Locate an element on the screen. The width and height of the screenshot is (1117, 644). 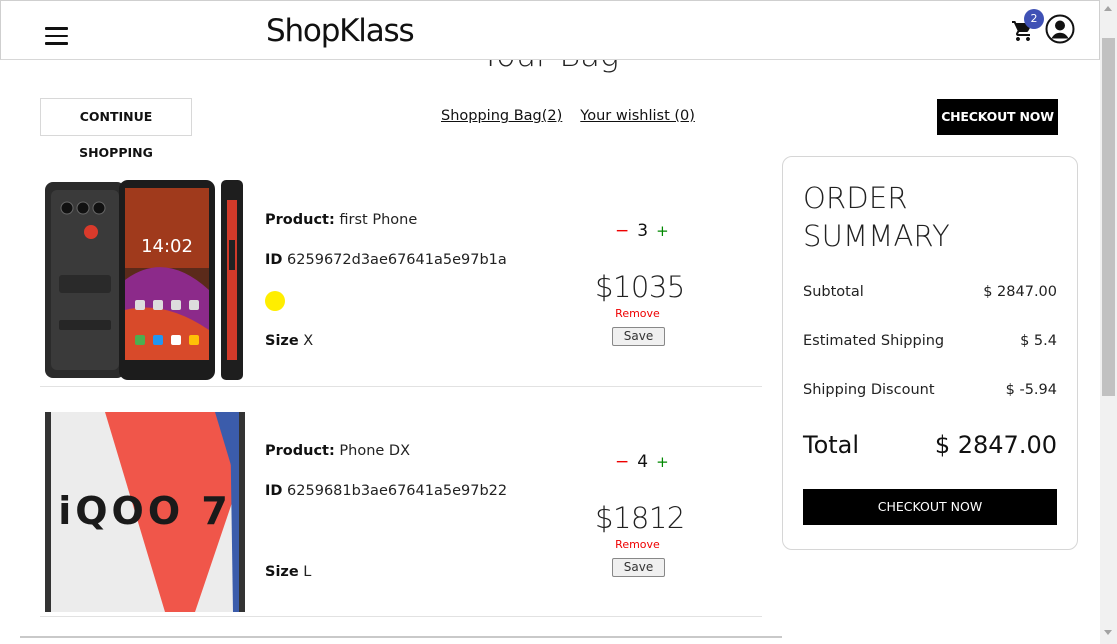
scroll-up-arrow-icon is located at coordinates (1108, 8).